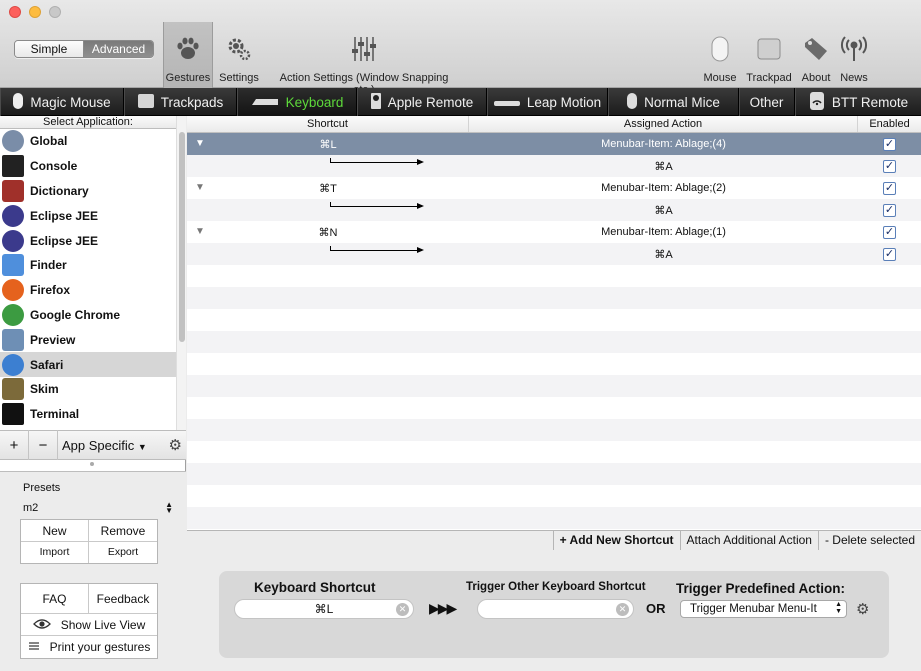  I want to click on predefined-action-select: Trigger Menubar Menu-It ▲ ▼, so click(763, 609).